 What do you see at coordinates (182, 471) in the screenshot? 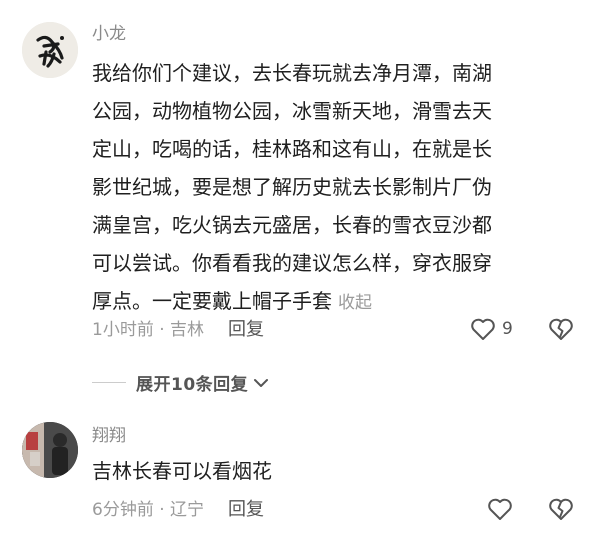
I see `comment-text: 吉林长春可以看烟花` at bounding box center [182, 471].